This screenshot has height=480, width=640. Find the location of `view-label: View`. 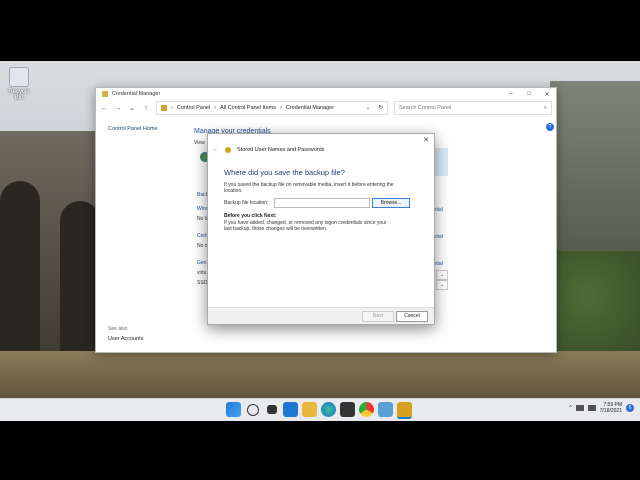

view-label: View is located at coordinates (199, 143).